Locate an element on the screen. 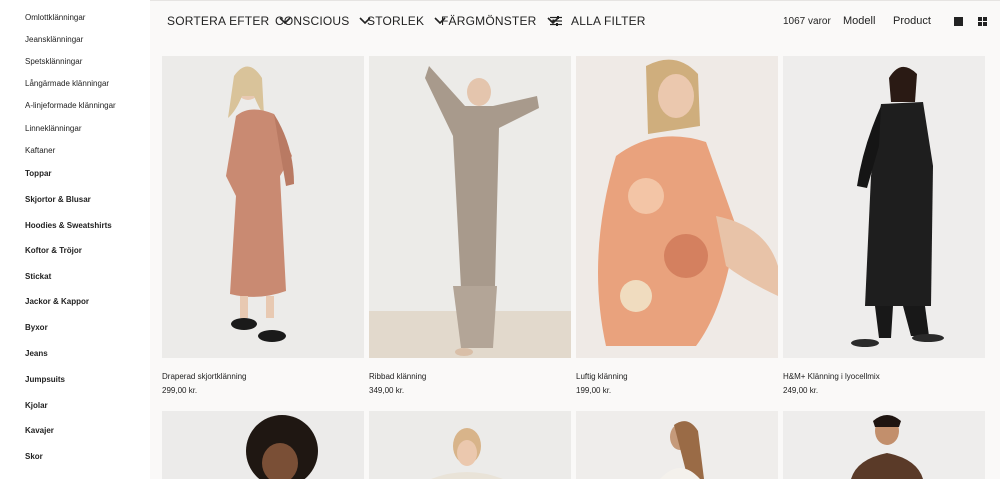 Image resolution: width=1000 pixels, height=479 pixels. sidebar-item-jeansklanningar: Jeansklänningar is located at coordinates (54, 39).